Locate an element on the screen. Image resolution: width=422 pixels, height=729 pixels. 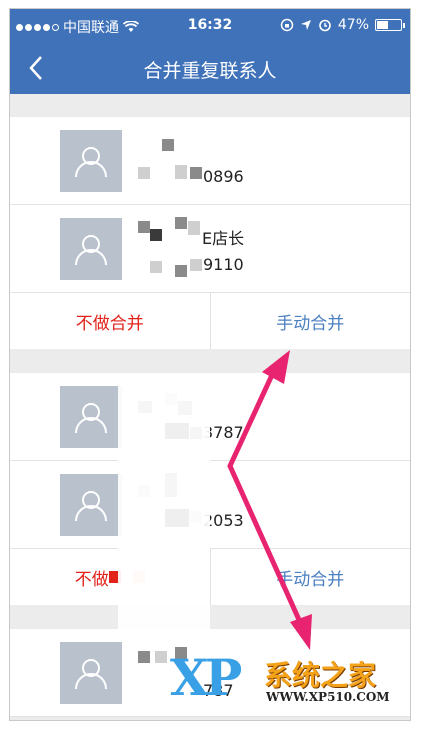
rotation-lock-icon is located at coordinates (287, 25).